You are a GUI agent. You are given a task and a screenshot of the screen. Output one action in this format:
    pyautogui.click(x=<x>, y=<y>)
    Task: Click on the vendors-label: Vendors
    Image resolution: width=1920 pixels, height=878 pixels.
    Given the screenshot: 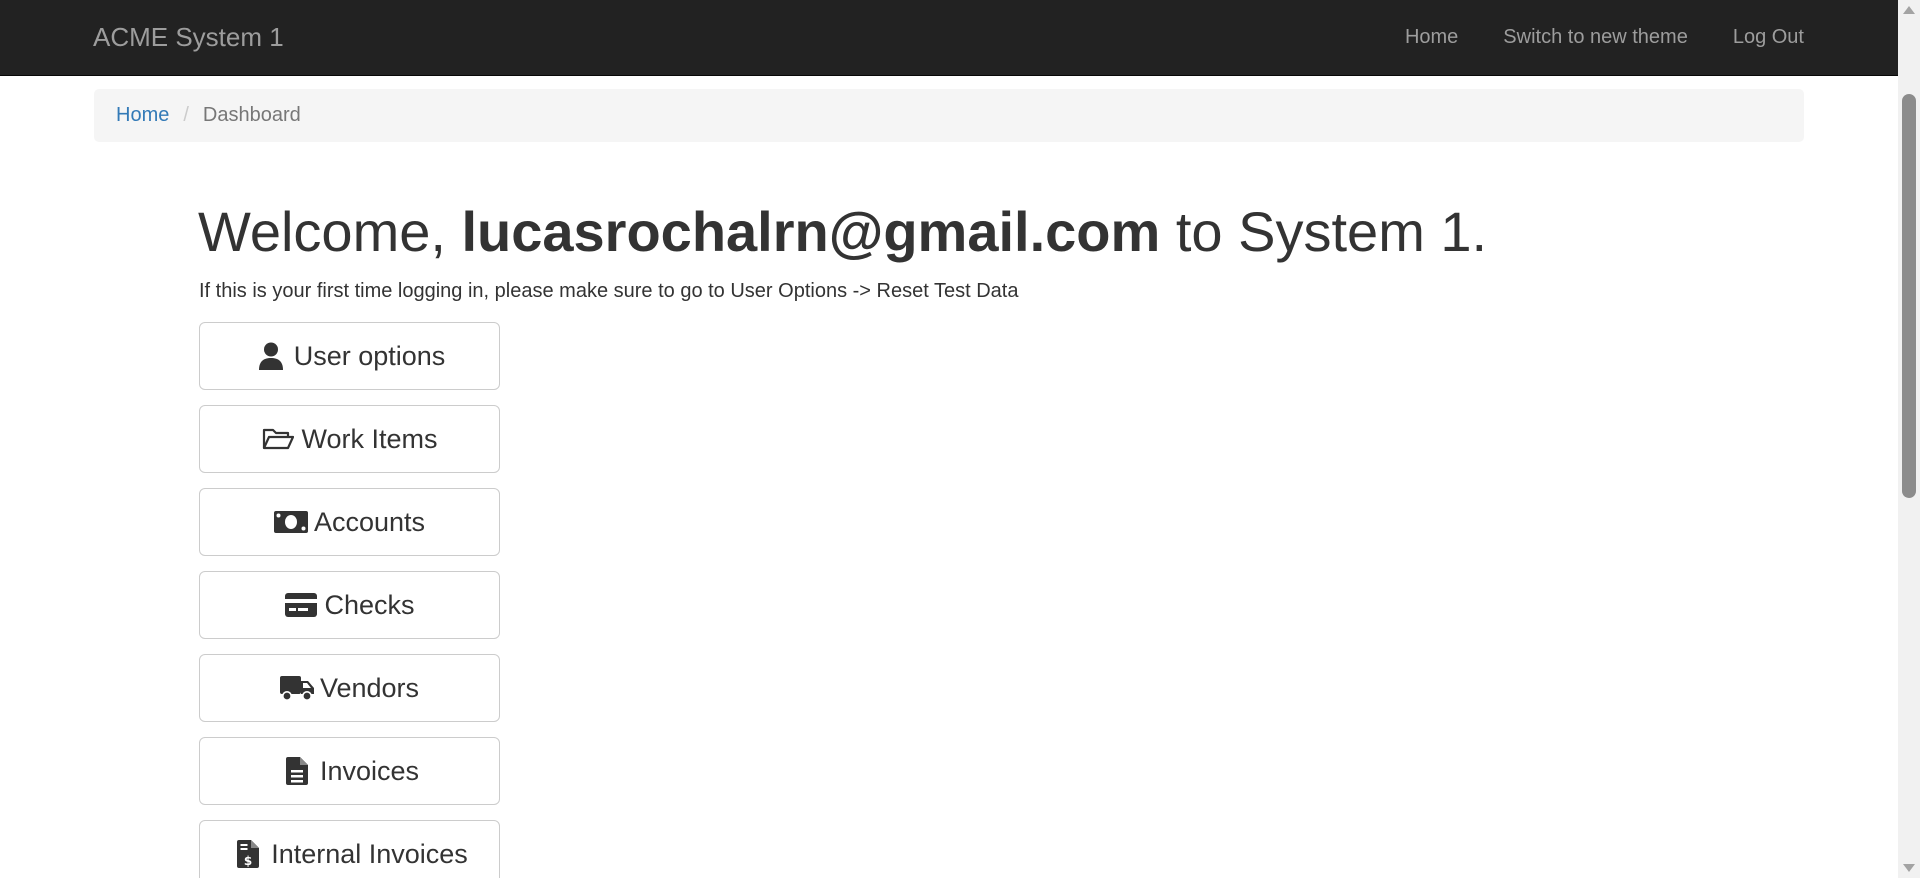 What is the action you would take?
    pyautogui.click(x=369, y=687)
    